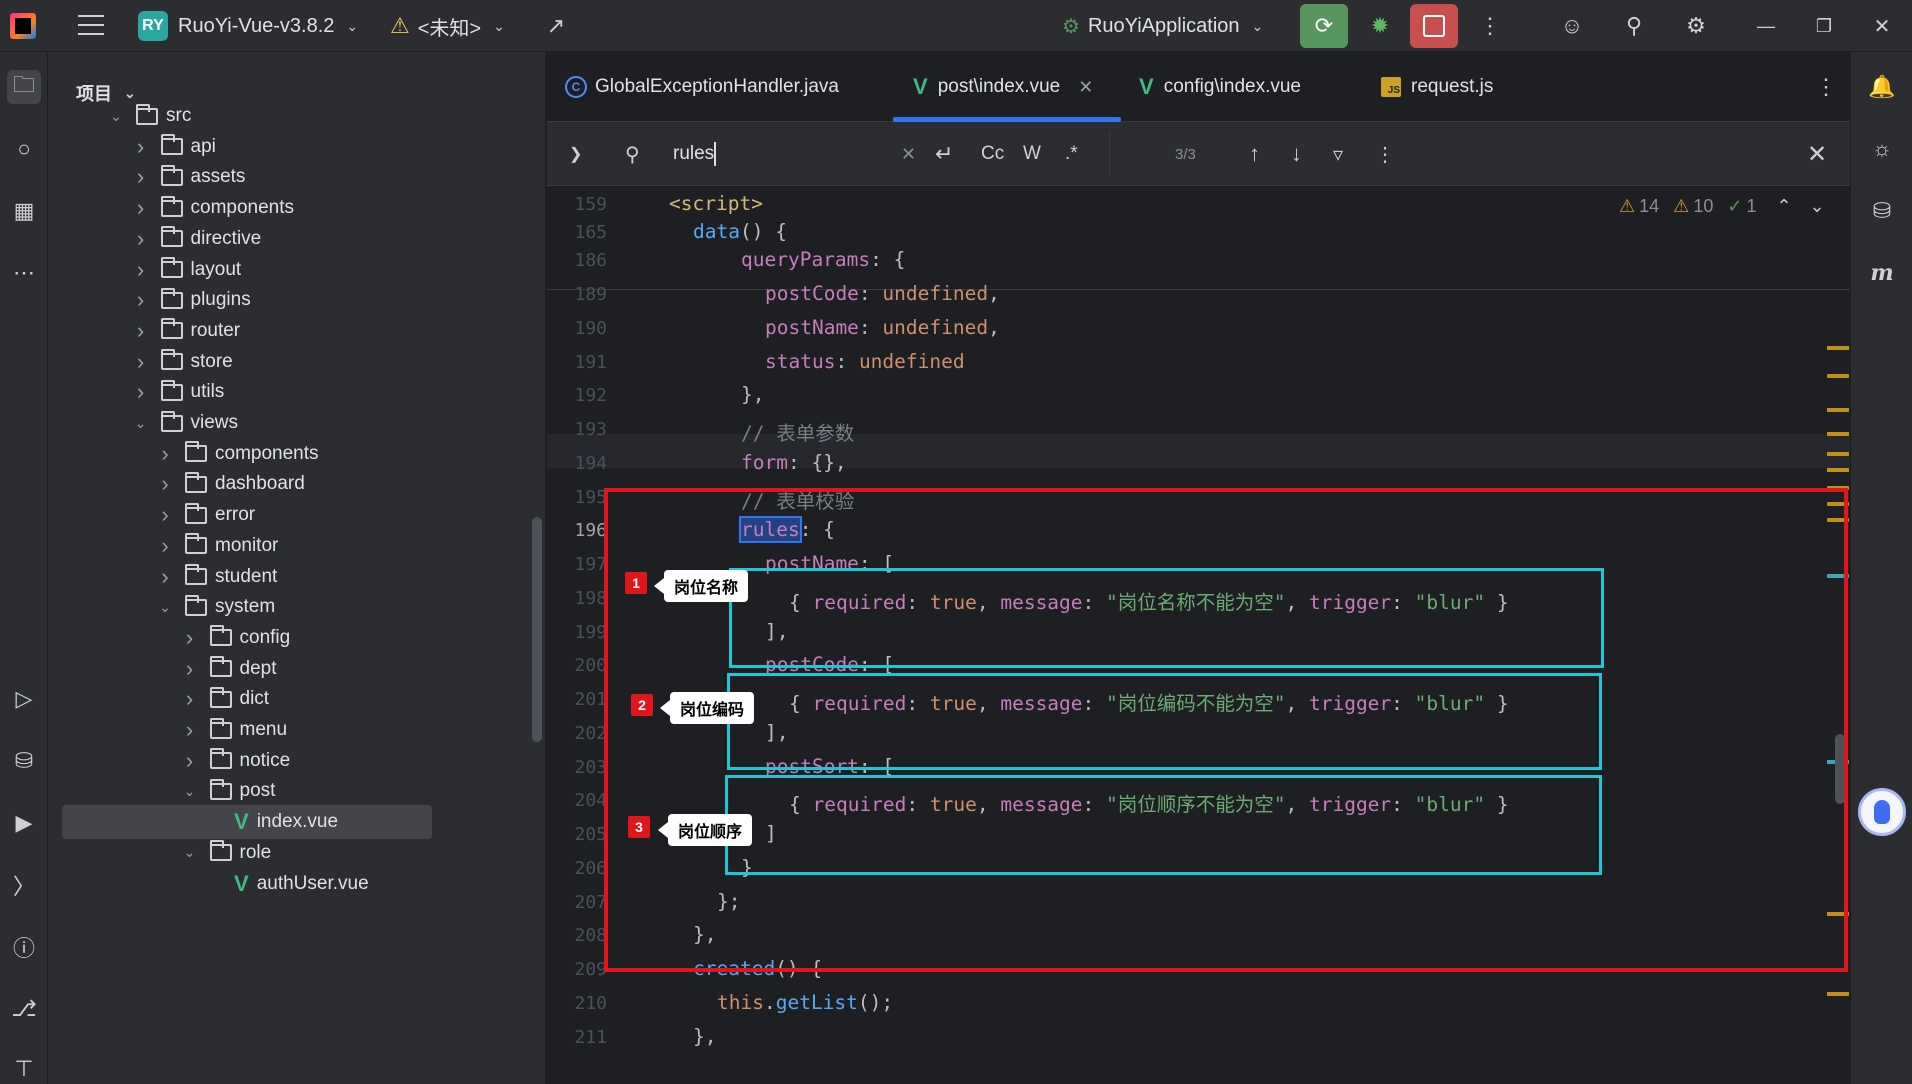 This screenshot has height=1084, width=1912. What do you see at coordinates (1220, 87) in the screenshot?
I see `tab-config-index-vue: V config\index.vue` at bounding box center [1220, 87].